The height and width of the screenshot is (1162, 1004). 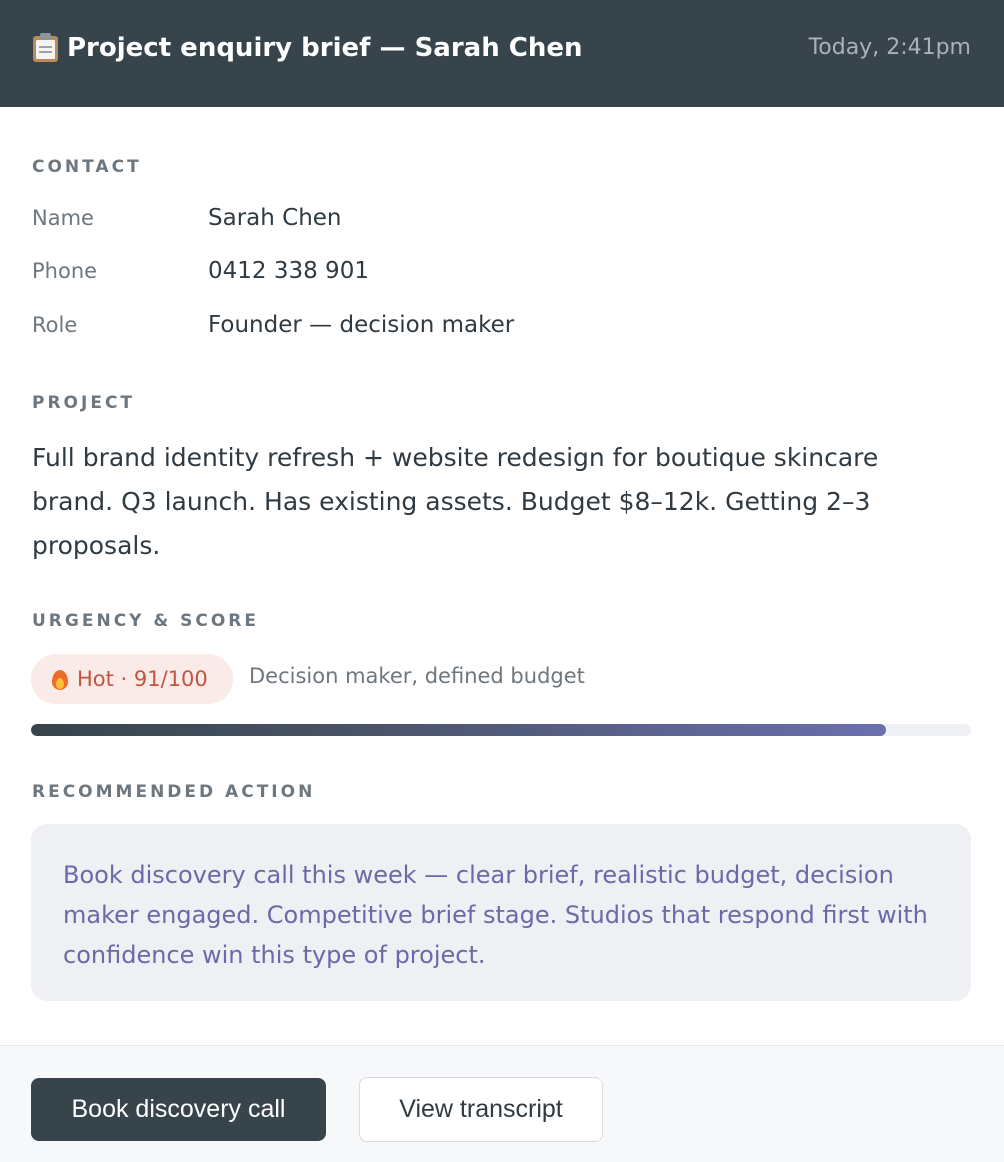 What do you see at coordinates (142, 679) in the screenshot?
I see `status-badge-label: Hot · 91/100` at bounding box center [142, 679].